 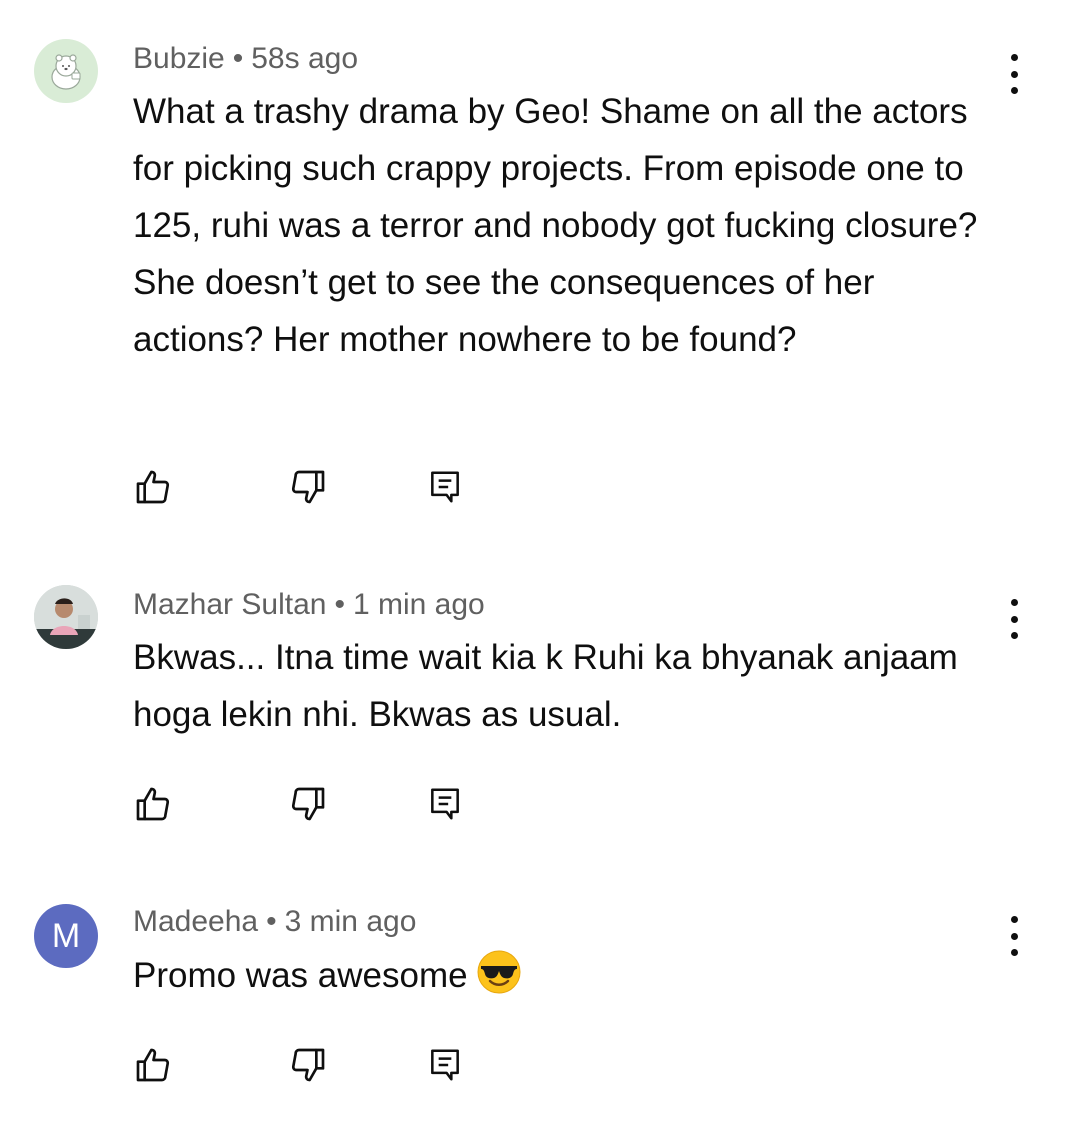 I want to click on comment-text-body: Promo was awesome, so click(x=300, y=975).